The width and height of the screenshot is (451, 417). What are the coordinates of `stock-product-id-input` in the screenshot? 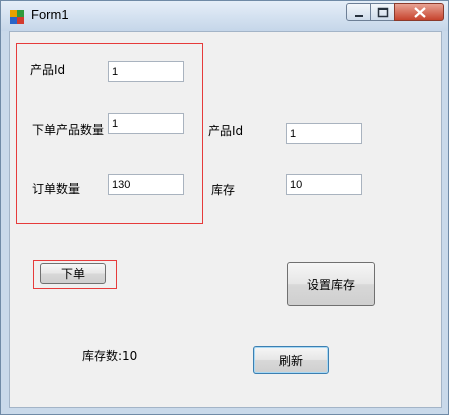 It's located at (324, 133).